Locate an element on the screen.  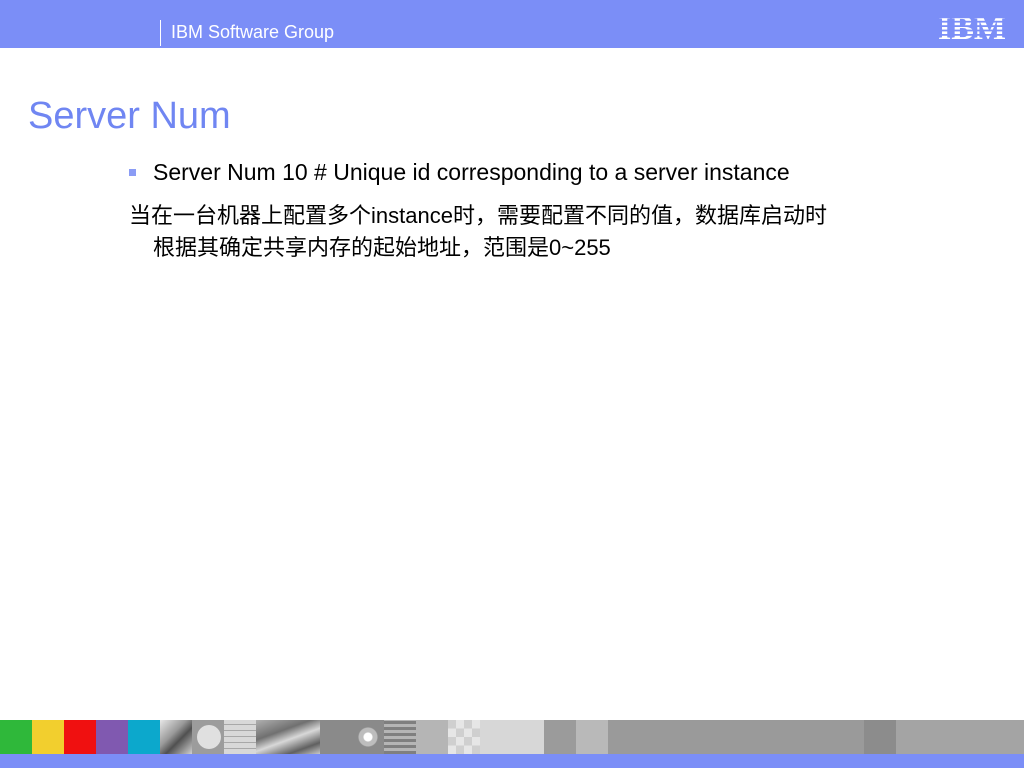
footer-tile-flower is located at coordinates (368, 737).